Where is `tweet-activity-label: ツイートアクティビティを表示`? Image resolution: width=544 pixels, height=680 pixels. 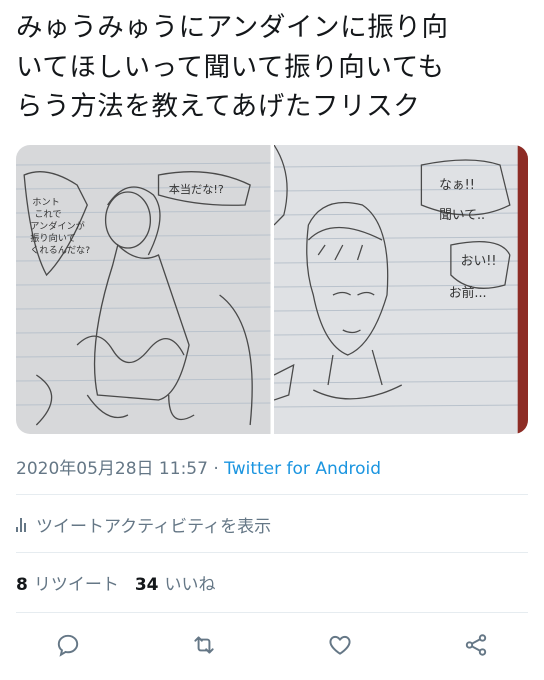
tweet-activity-label: ツイートアクティビティを表示 is located at coordinates (154, 527).